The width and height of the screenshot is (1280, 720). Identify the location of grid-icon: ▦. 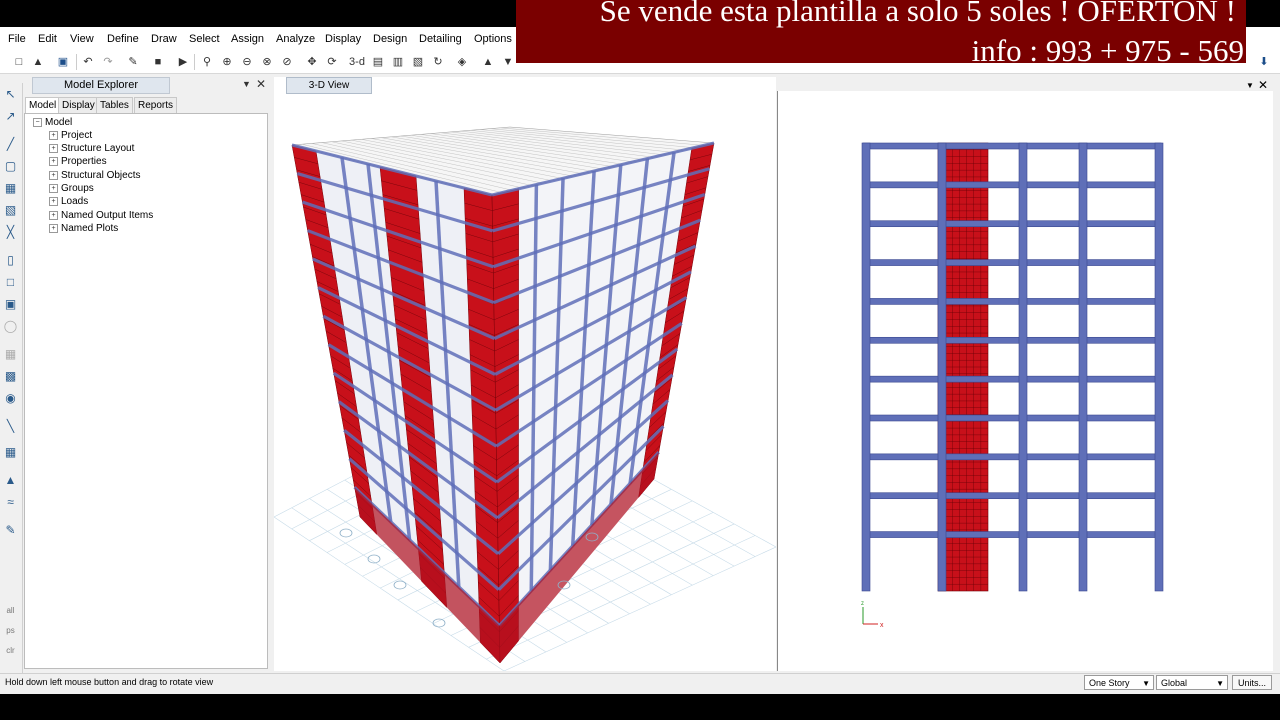
(10, 452).